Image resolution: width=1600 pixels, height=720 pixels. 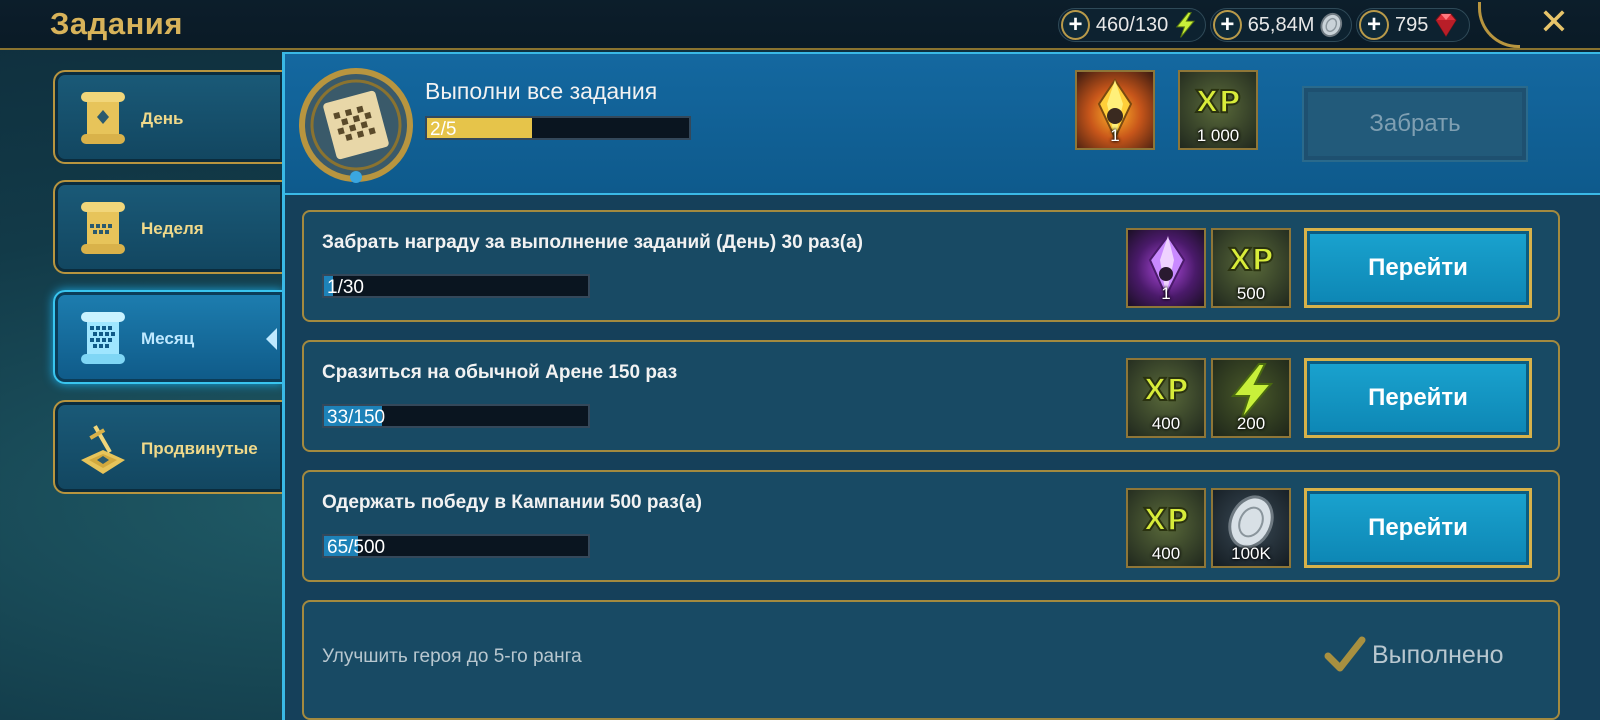 I want to click on reward-legendary-shard: 1, so click(x=1115, y=110).